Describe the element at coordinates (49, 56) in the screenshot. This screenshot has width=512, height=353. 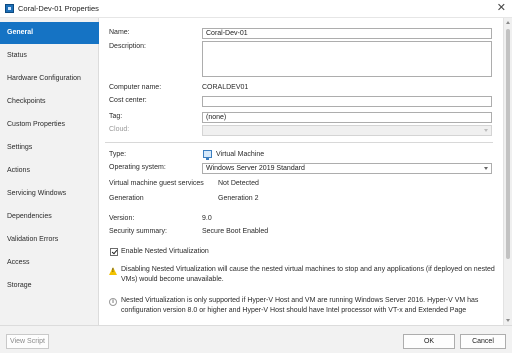
I see `sidebar-item-status: Status` at that location.